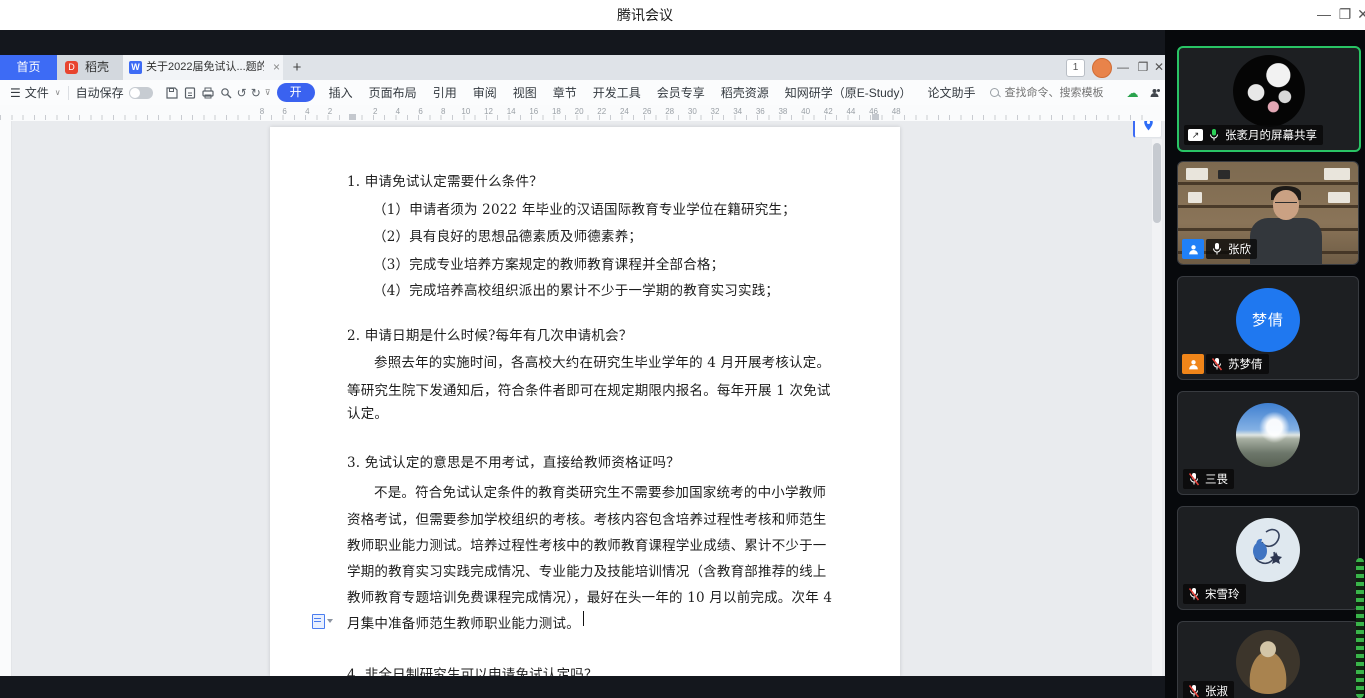 The width and height of the screenshot is (1365, 698). What do you see at coordinates (590, 598) in the screenshot?
I see `doc-line: 教师教育专题培训免费课程完成情况），最好在头一年的 10 月以前完成。次年 4` at bounding box center [590, 598].